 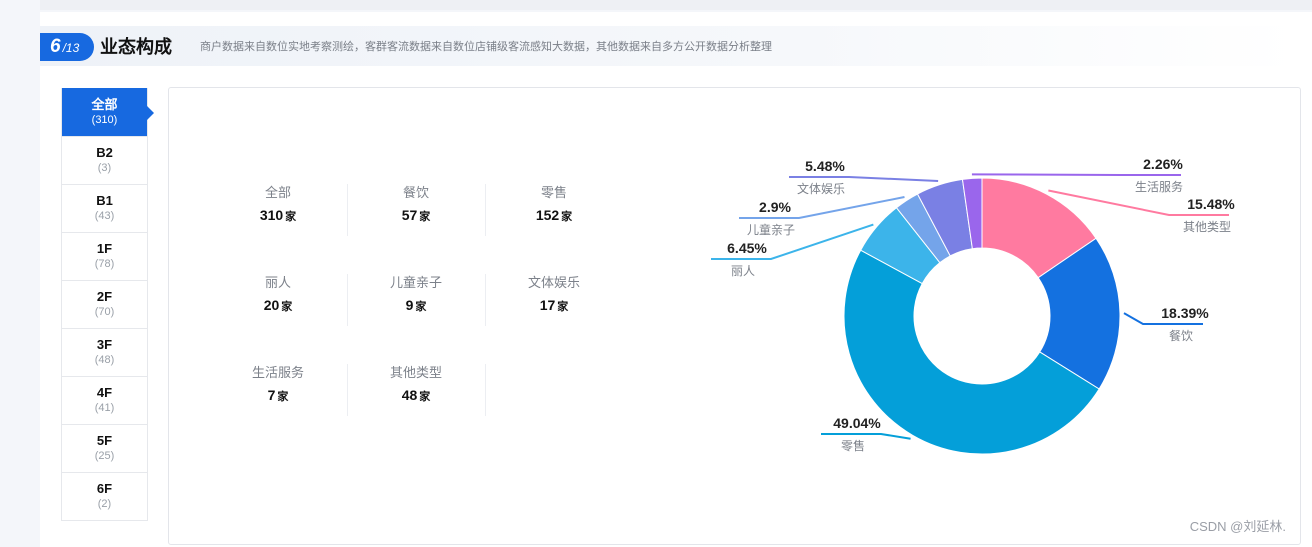 I want to click on floor-tab-label: B1, so click(x=104, y=200).